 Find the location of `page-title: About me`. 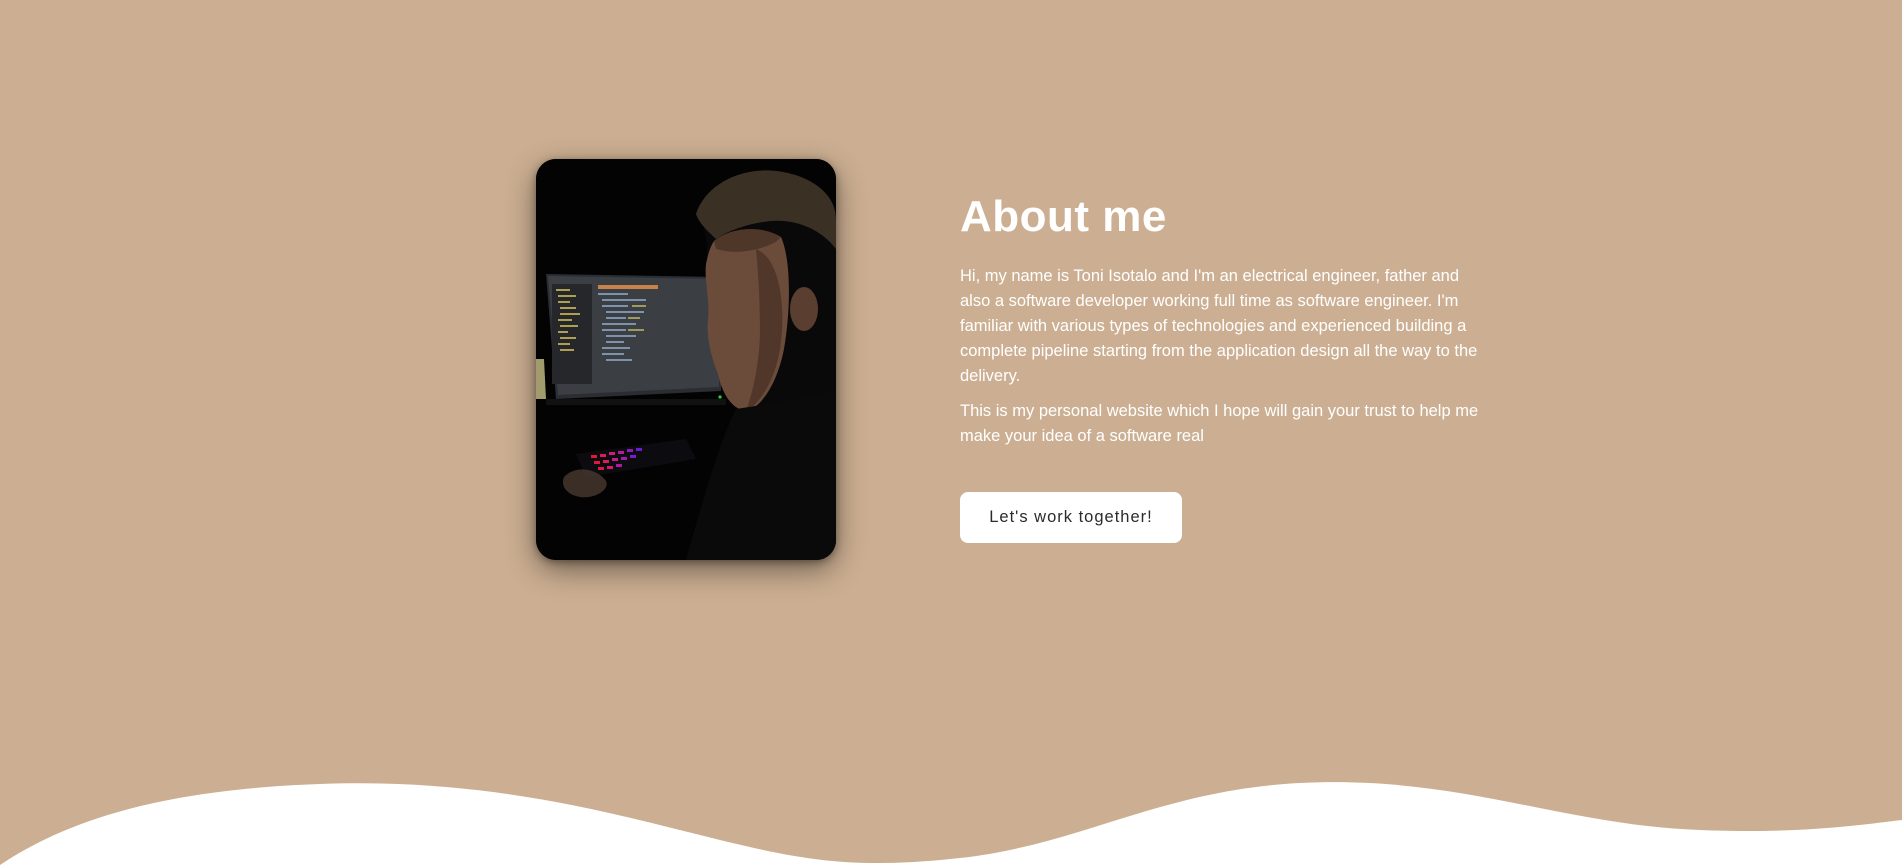

page-title: About me is located at coordinates (1063, 216).